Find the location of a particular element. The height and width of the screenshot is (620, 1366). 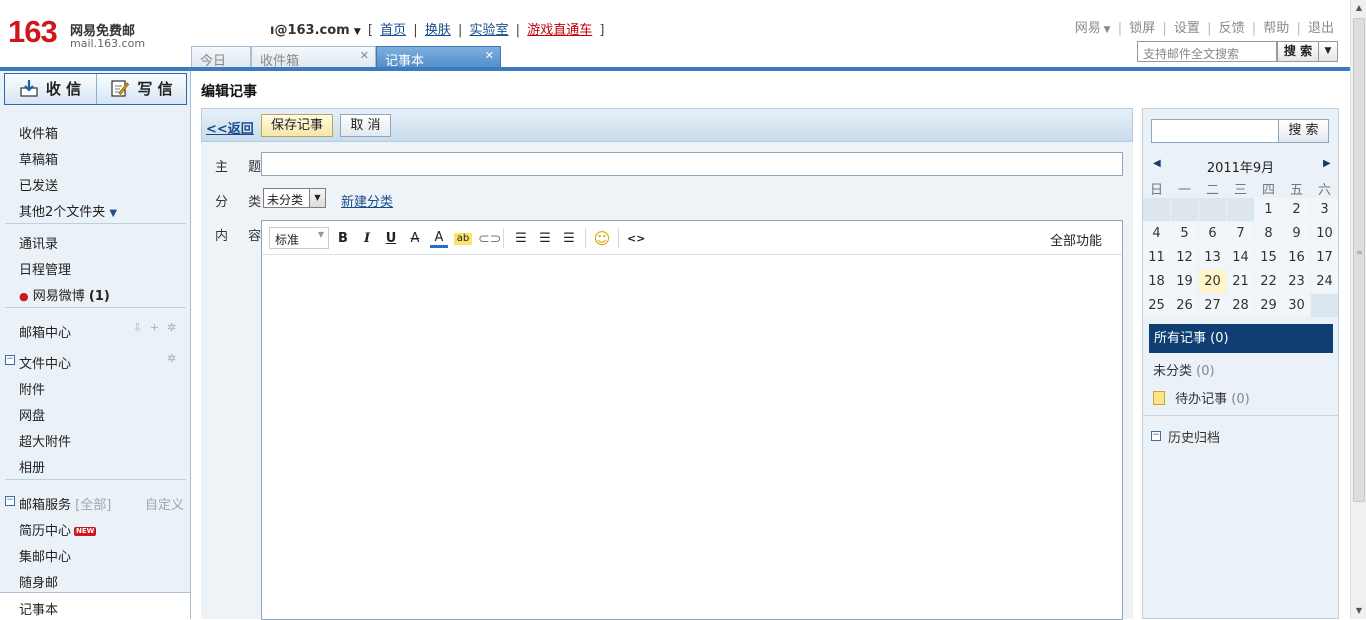

style-select: 标准 ▼ is located at coordinates (299, 238).